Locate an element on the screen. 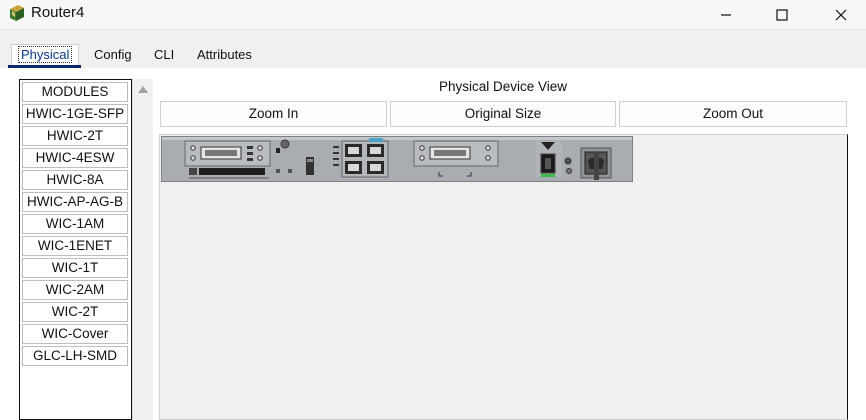 This screenshot has width=866, height=420. module-list-header: MODULES is located at coordinates (75, 92).